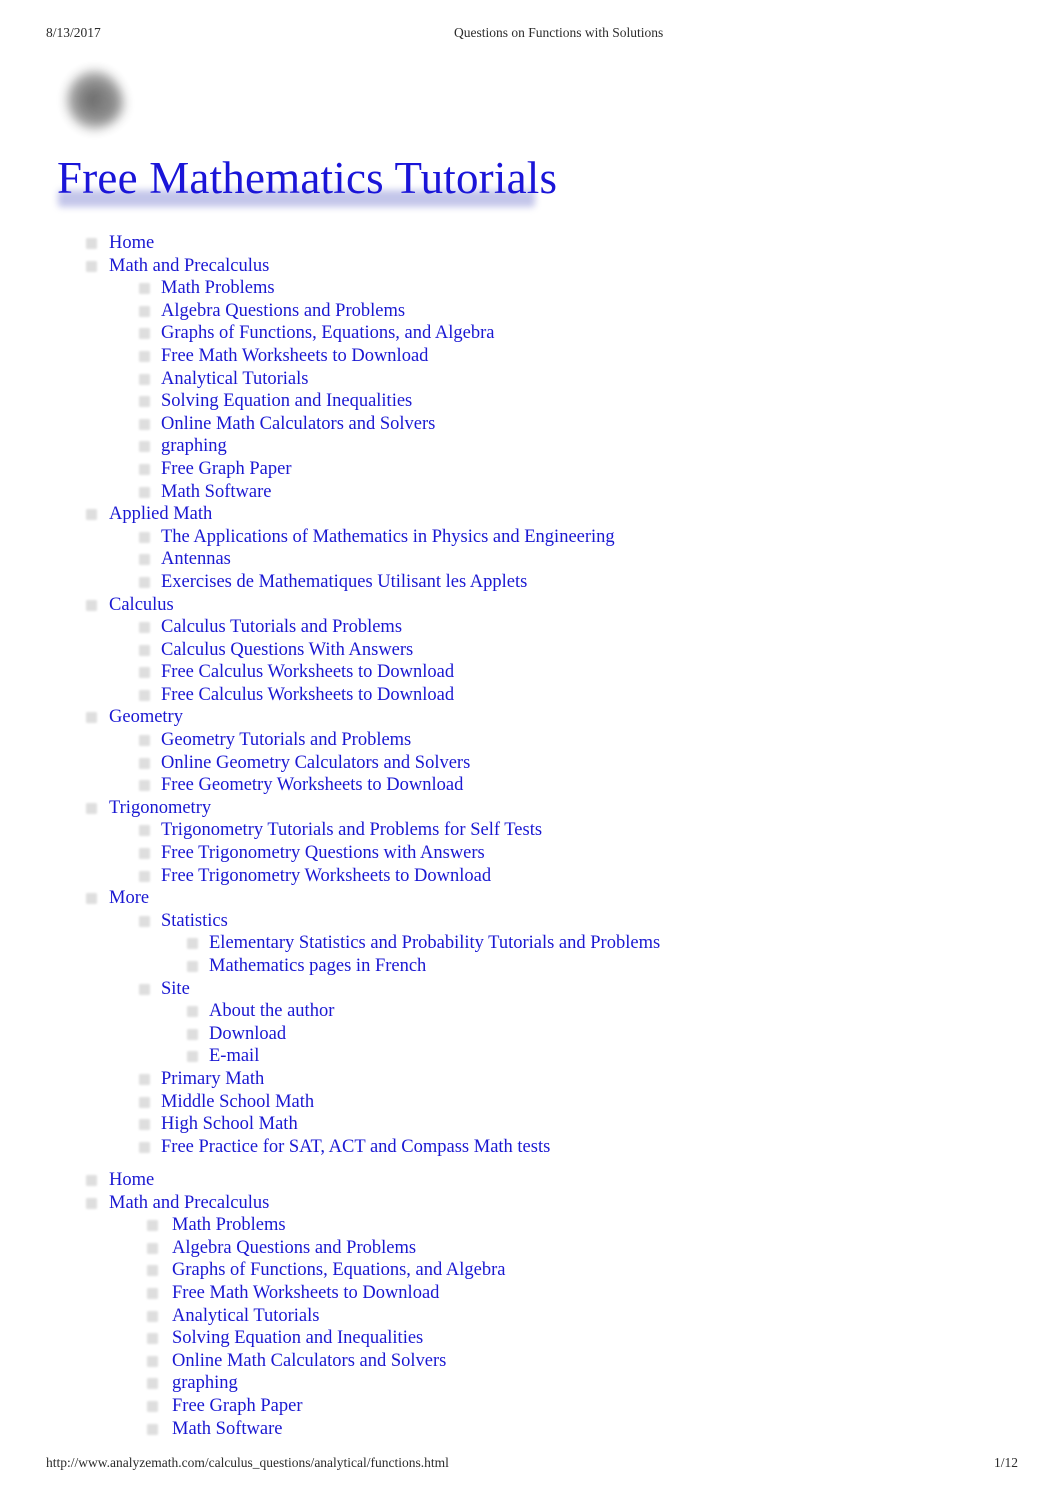  I want to click on nav-item-calculus: Calculus, so click(531, 605).